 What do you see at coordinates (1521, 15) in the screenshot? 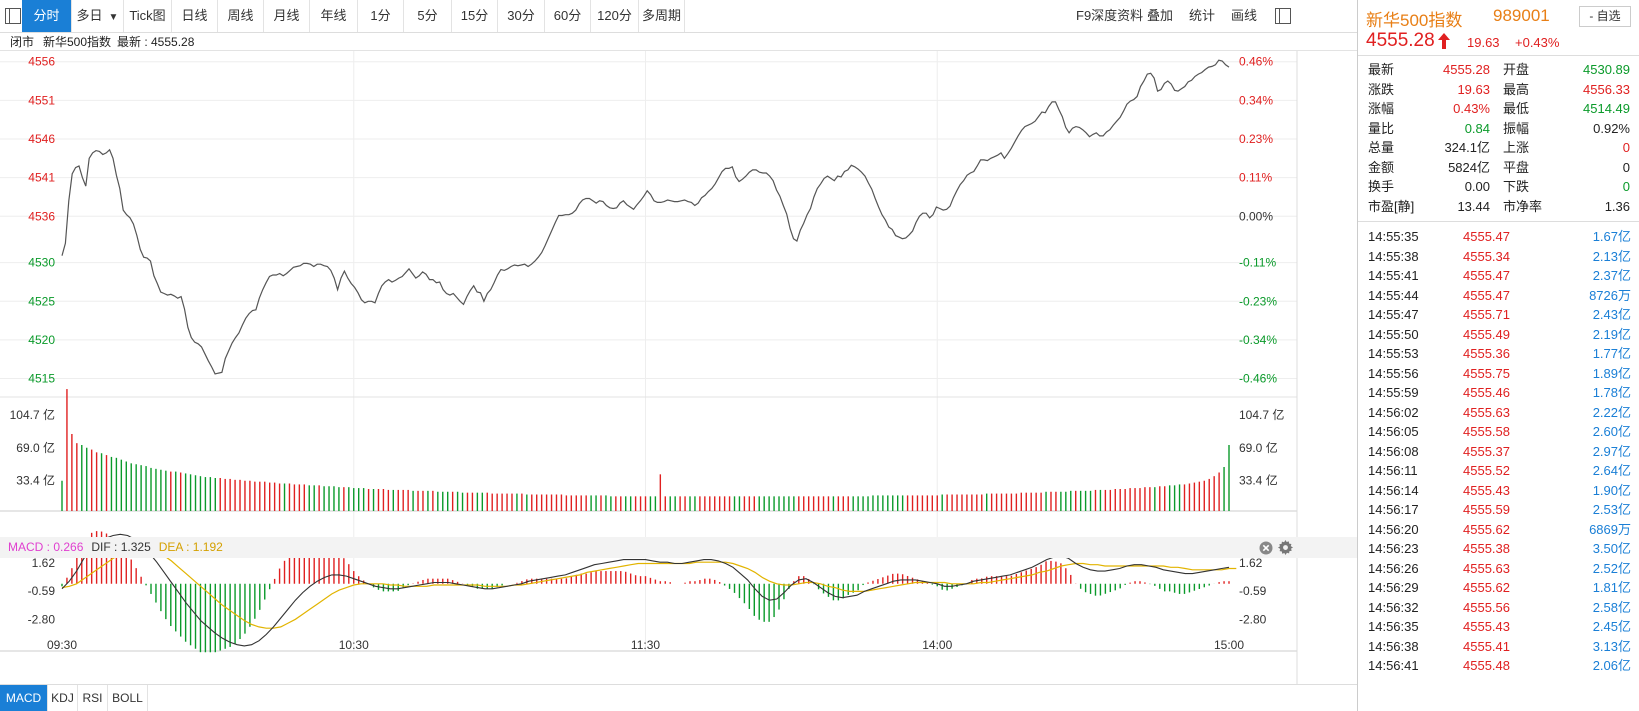
I see `quote-code: 989001` at bounding box center [1521, 15].